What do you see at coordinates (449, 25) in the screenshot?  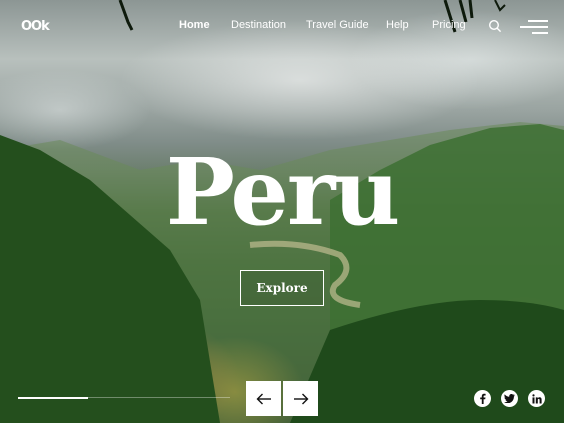 I see `nav-item-pricing: Pricing` at bounding box center [449, 25].